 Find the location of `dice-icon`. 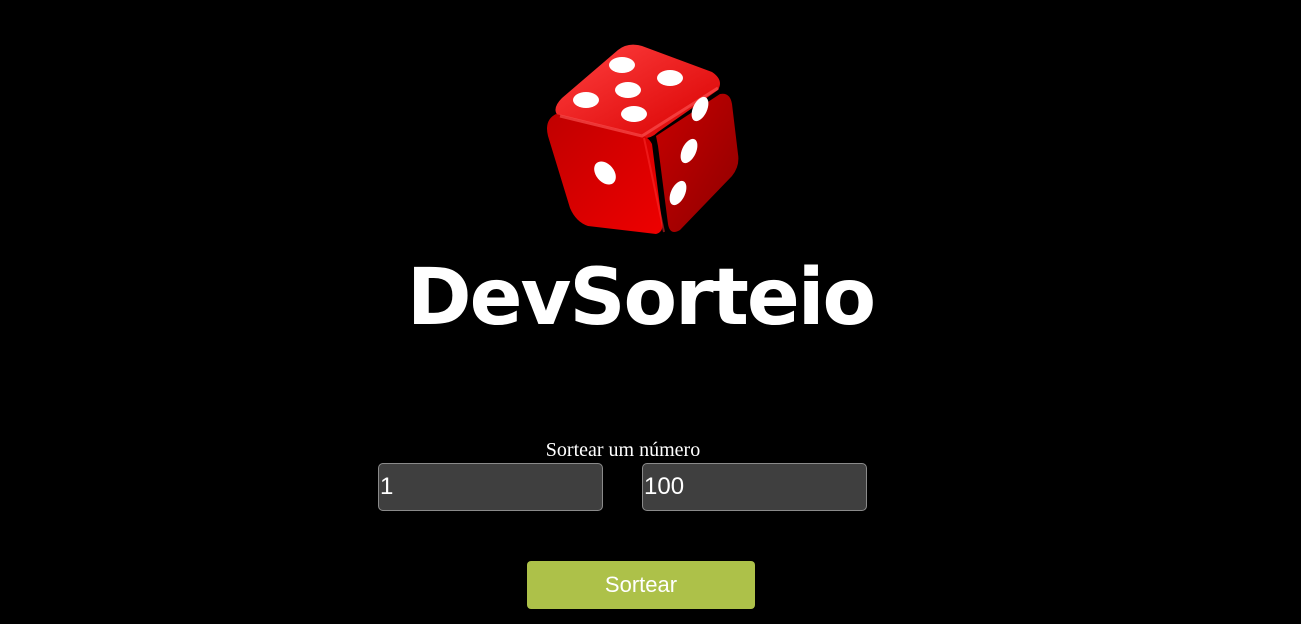

dice-icon is located at coordinates (643, 139).